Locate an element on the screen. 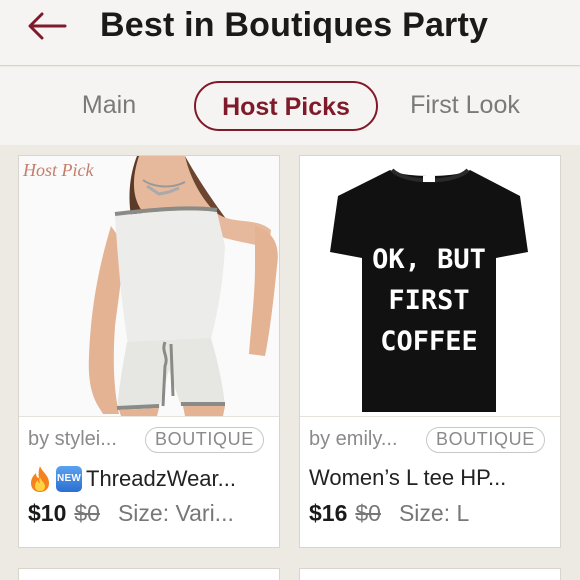 The width and height of the screenshot is (580, 580). arrow-left-icon is located at coordinates (47, 26).